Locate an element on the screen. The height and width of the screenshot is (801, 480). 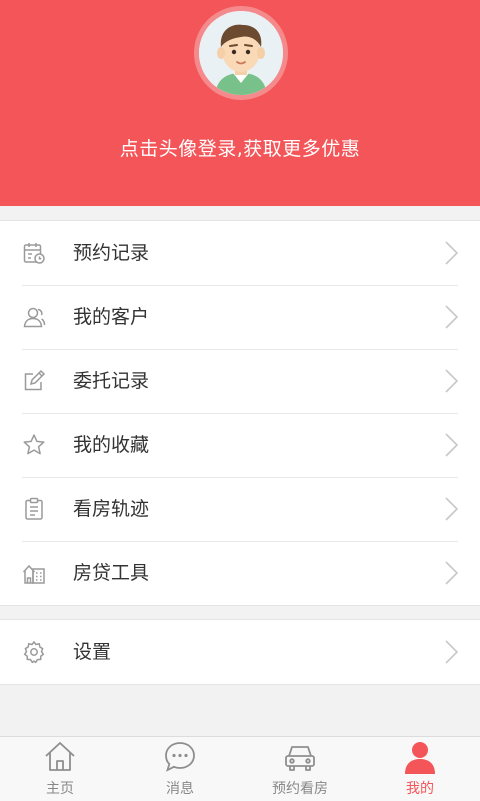
gear-icon is located at coordinates (34, 652).